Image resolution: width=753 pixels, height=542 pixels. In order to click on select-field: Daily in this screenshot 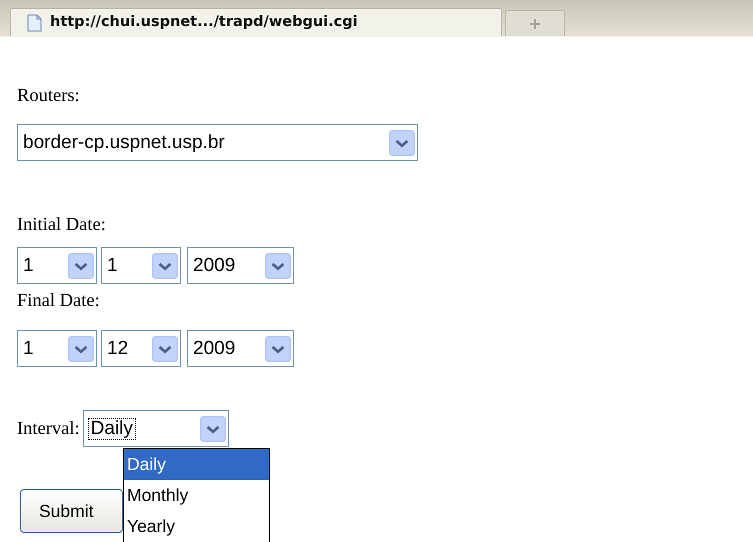, I will do `click(155, 428)`.